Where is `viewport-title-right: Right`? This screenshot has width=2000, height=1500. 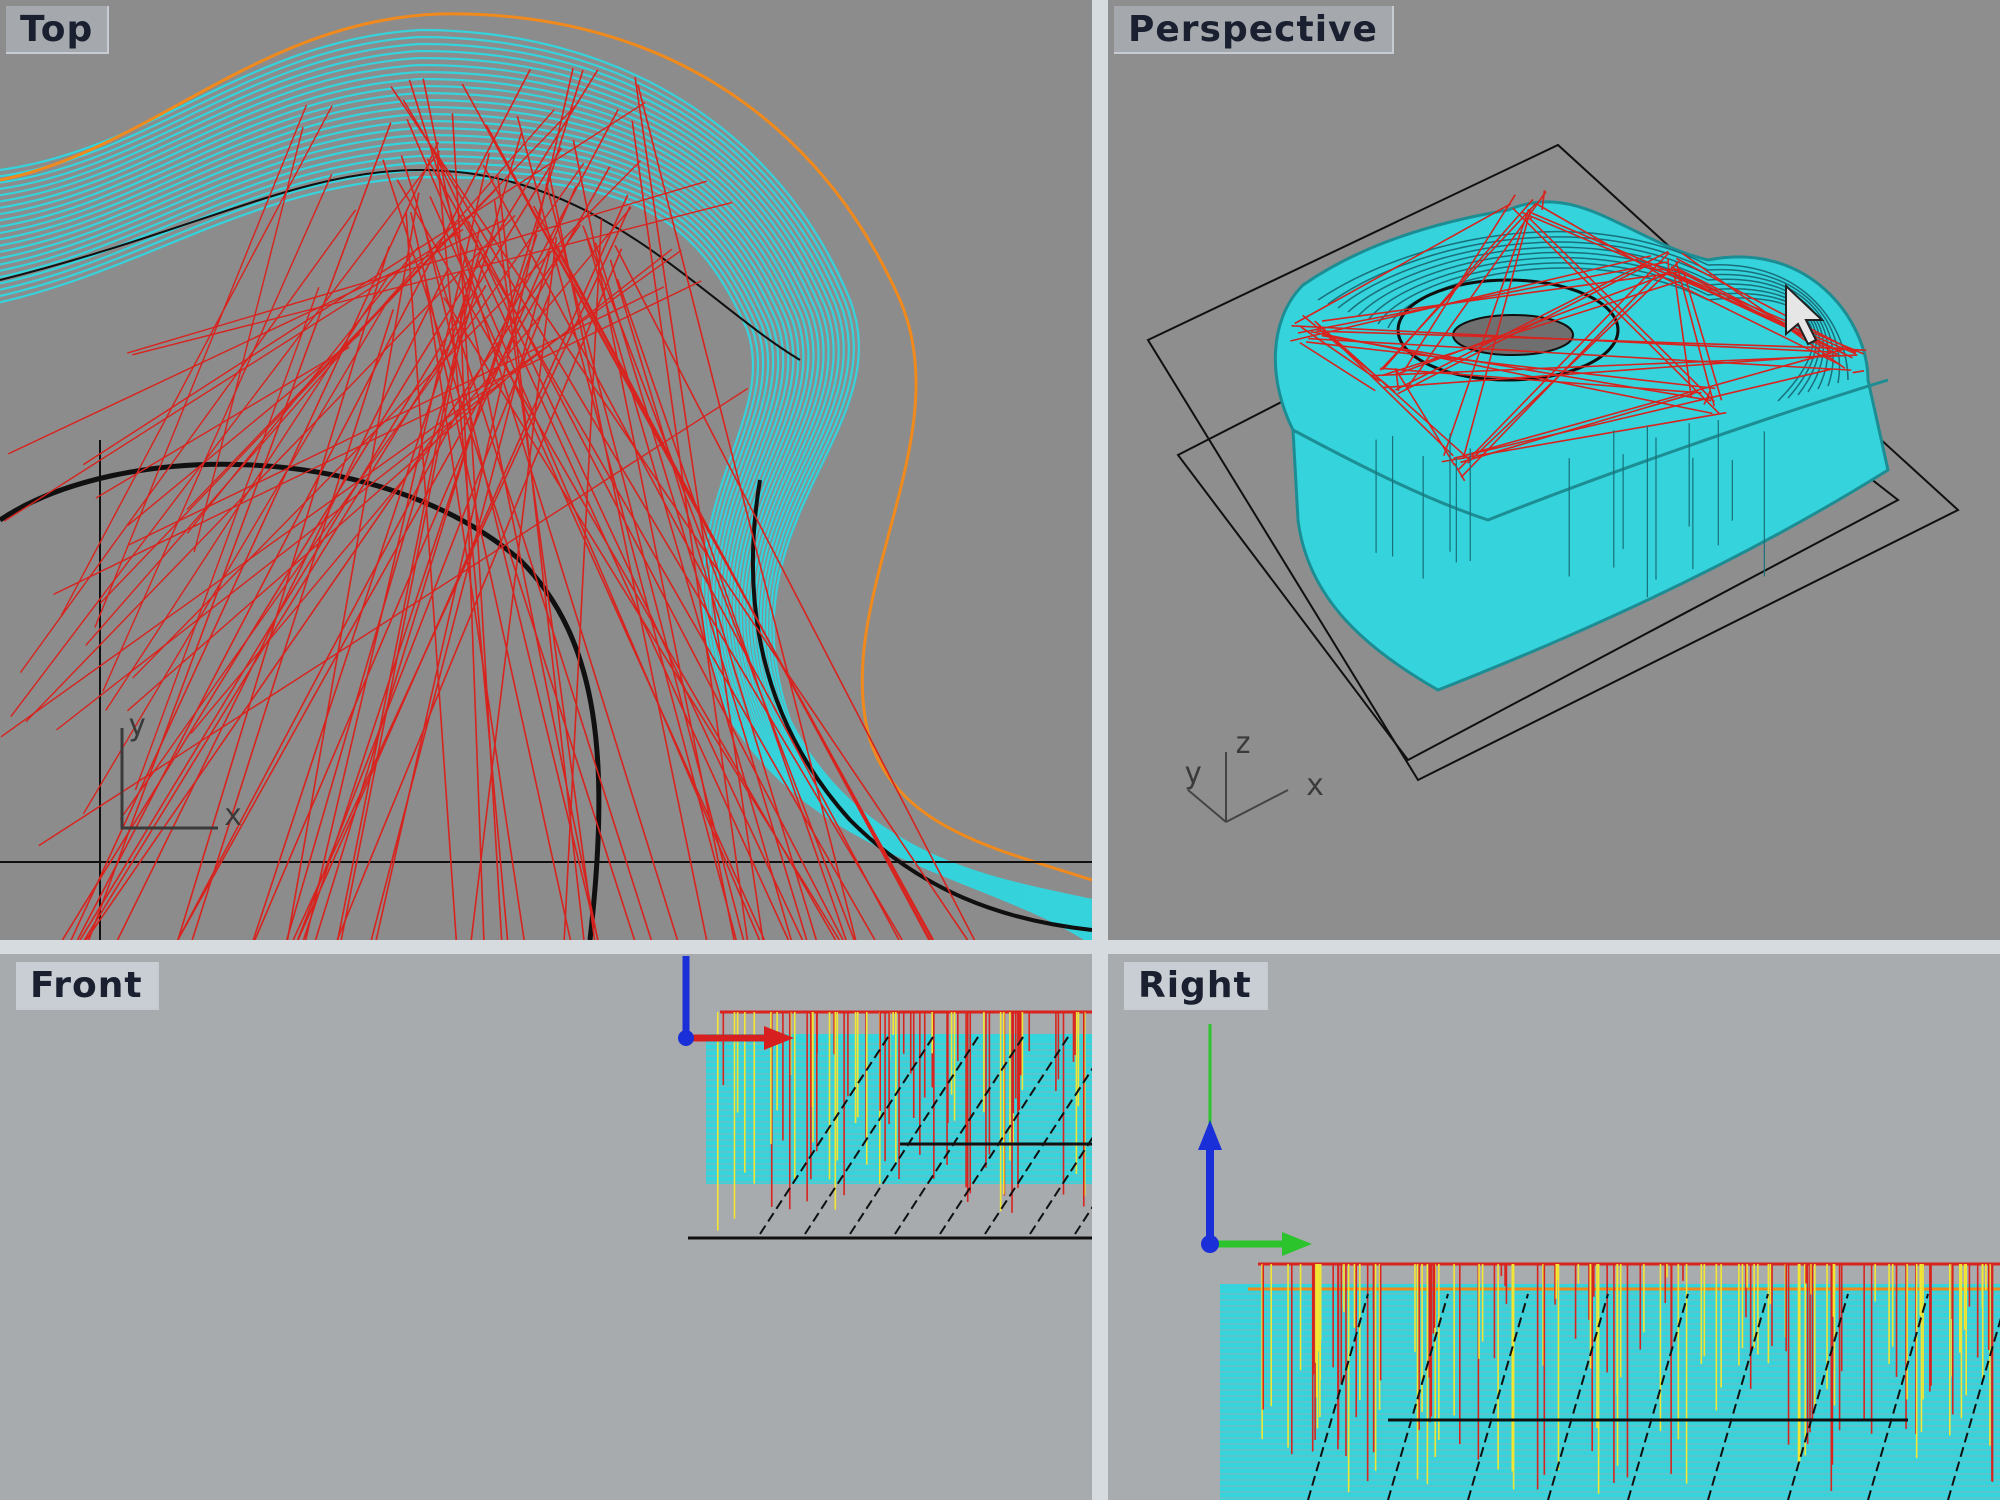 viewport-title-right: Right is located at coordinates (1196, 986).